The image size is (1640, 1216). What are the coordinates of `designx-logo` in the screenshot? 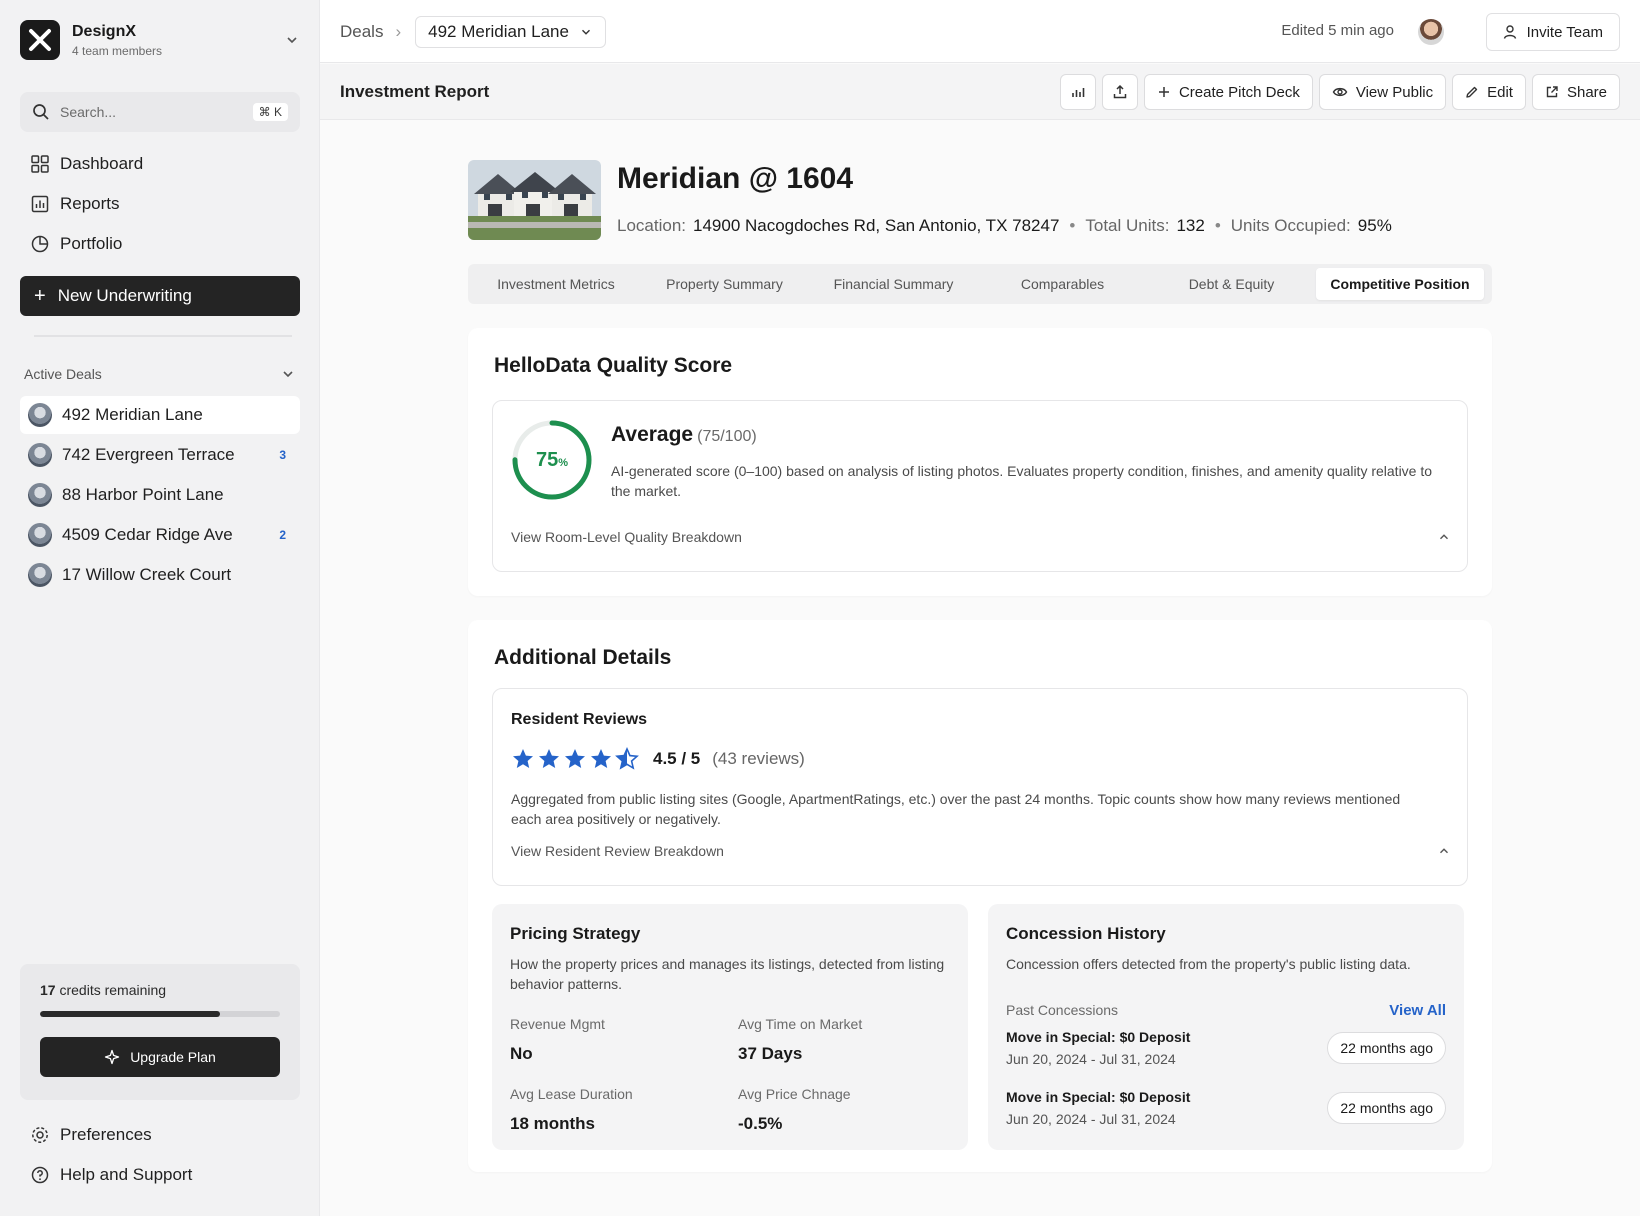 It's located at (40, 40).